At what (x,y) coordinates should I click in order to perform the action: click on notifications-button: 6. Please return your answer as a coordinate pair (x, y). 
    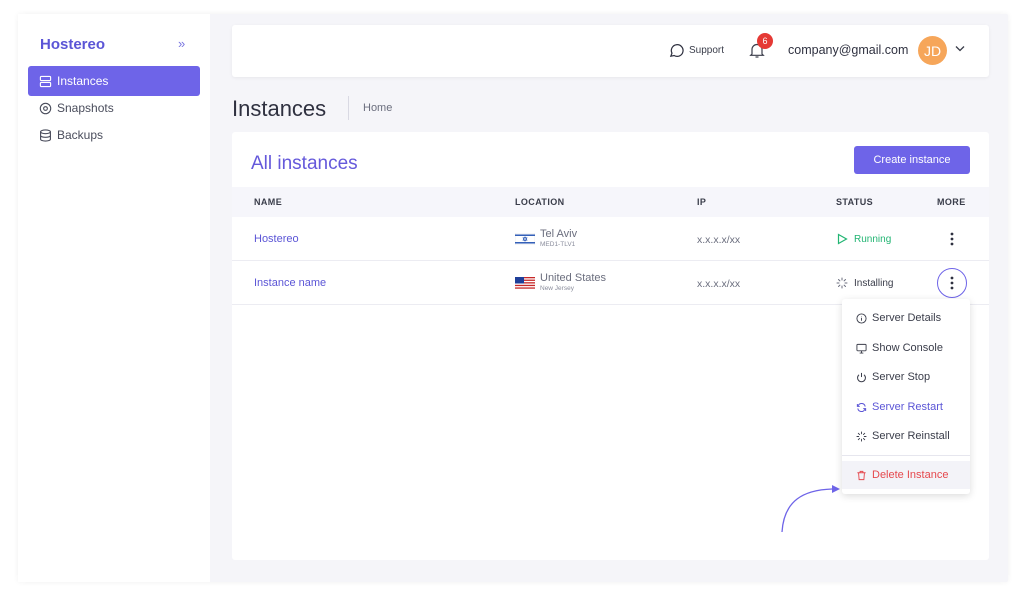
    Looking at the image, I should click on (760, 48).